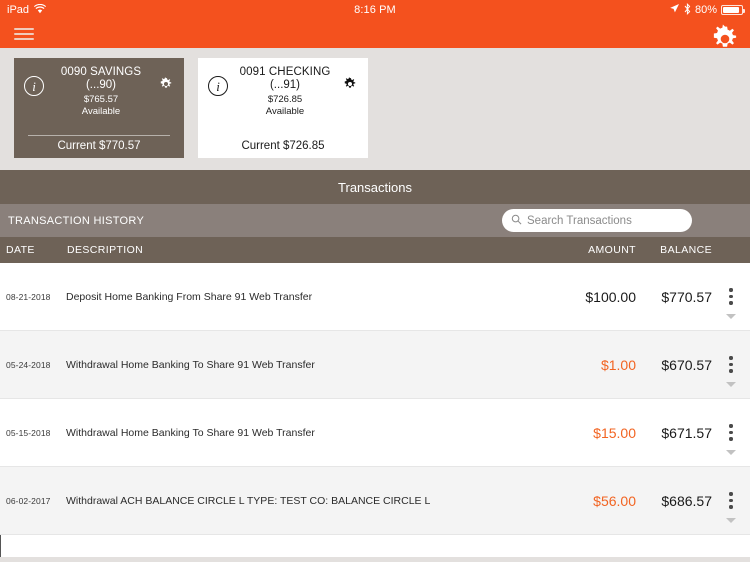 The image size is (750, 562). What do you see at coordinates (614, 432) in the screenshot?
I see `transaction-amount: $15.00` at bounding box center [614, 432].